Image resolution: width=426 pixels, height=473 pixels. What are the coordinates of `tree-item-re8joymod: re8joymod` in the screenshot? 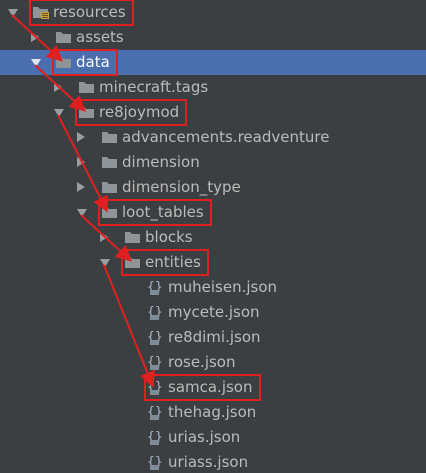 It's located at (213, 112).